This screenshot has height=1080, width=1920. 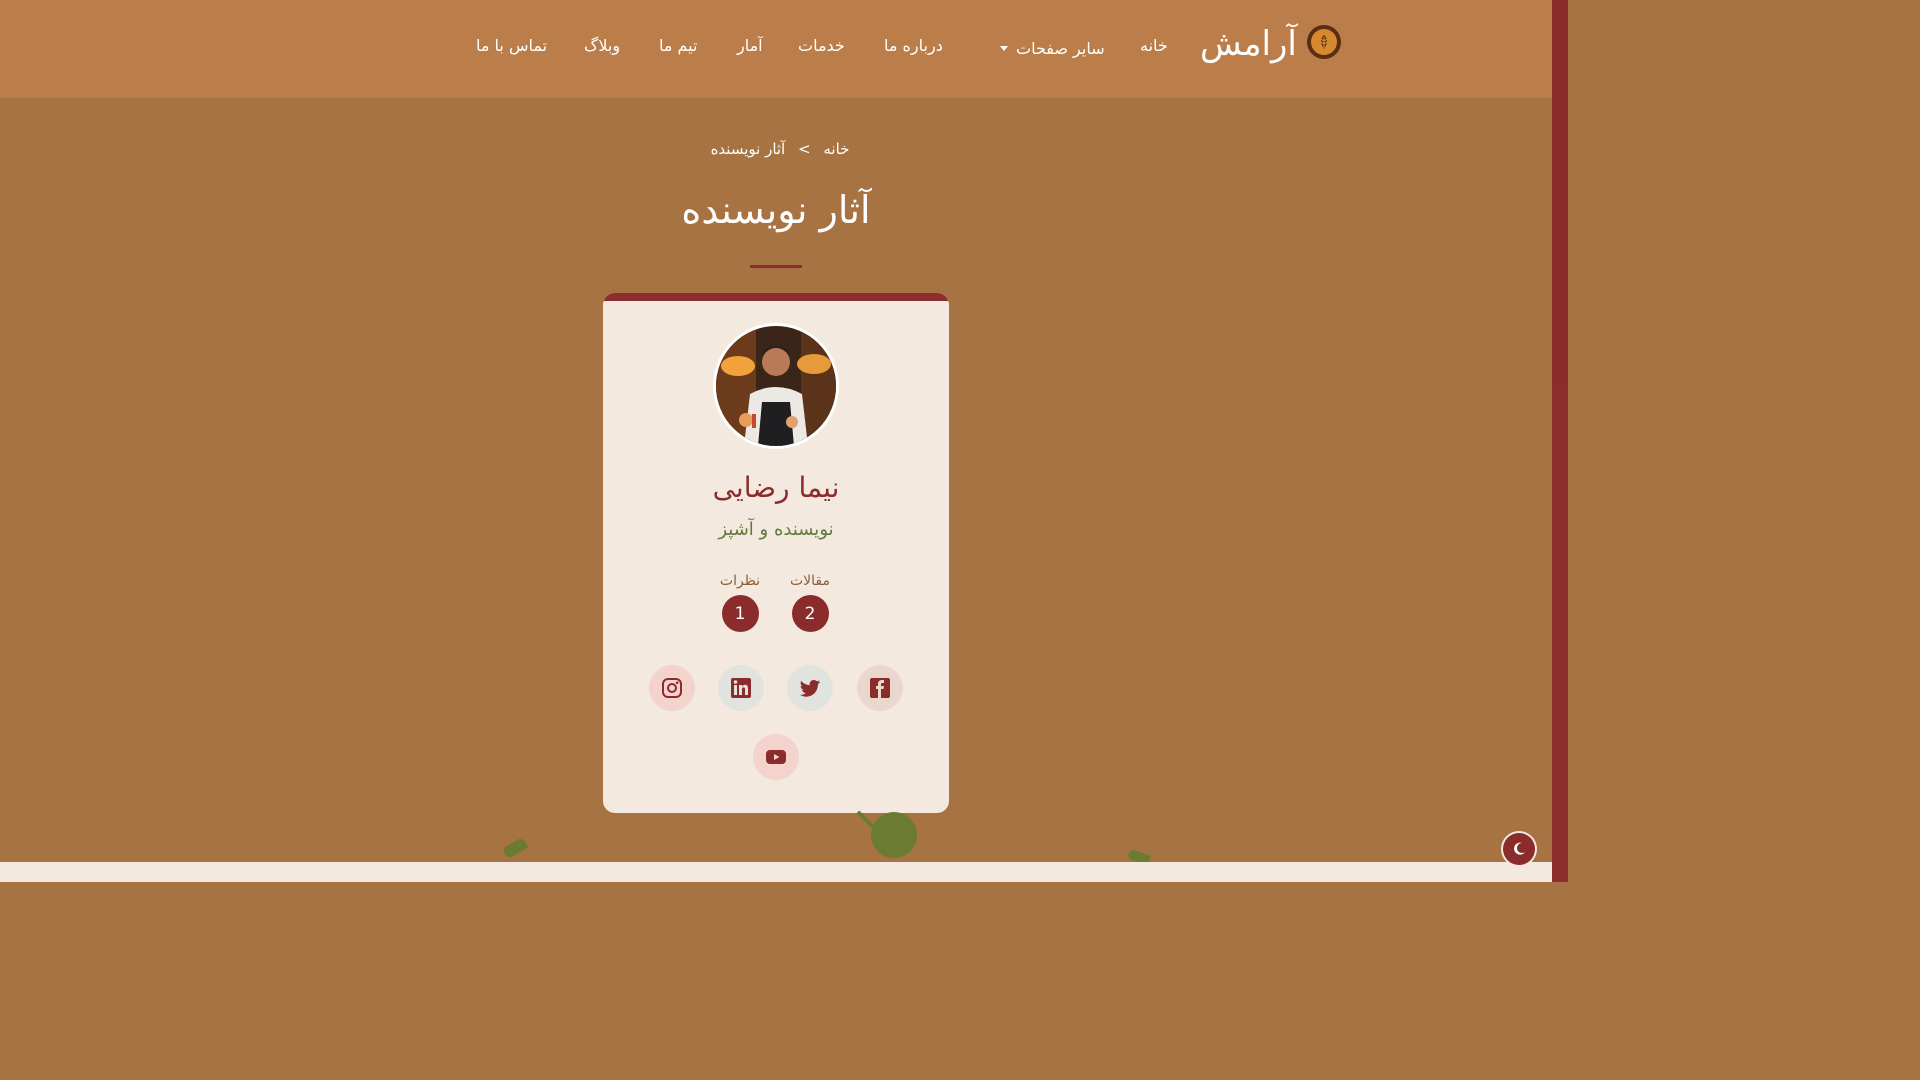 What do you see at coordinates (740, 613) in the screenshot?
I see `stat-comments-count: 1` at bounding box center [740, 613].